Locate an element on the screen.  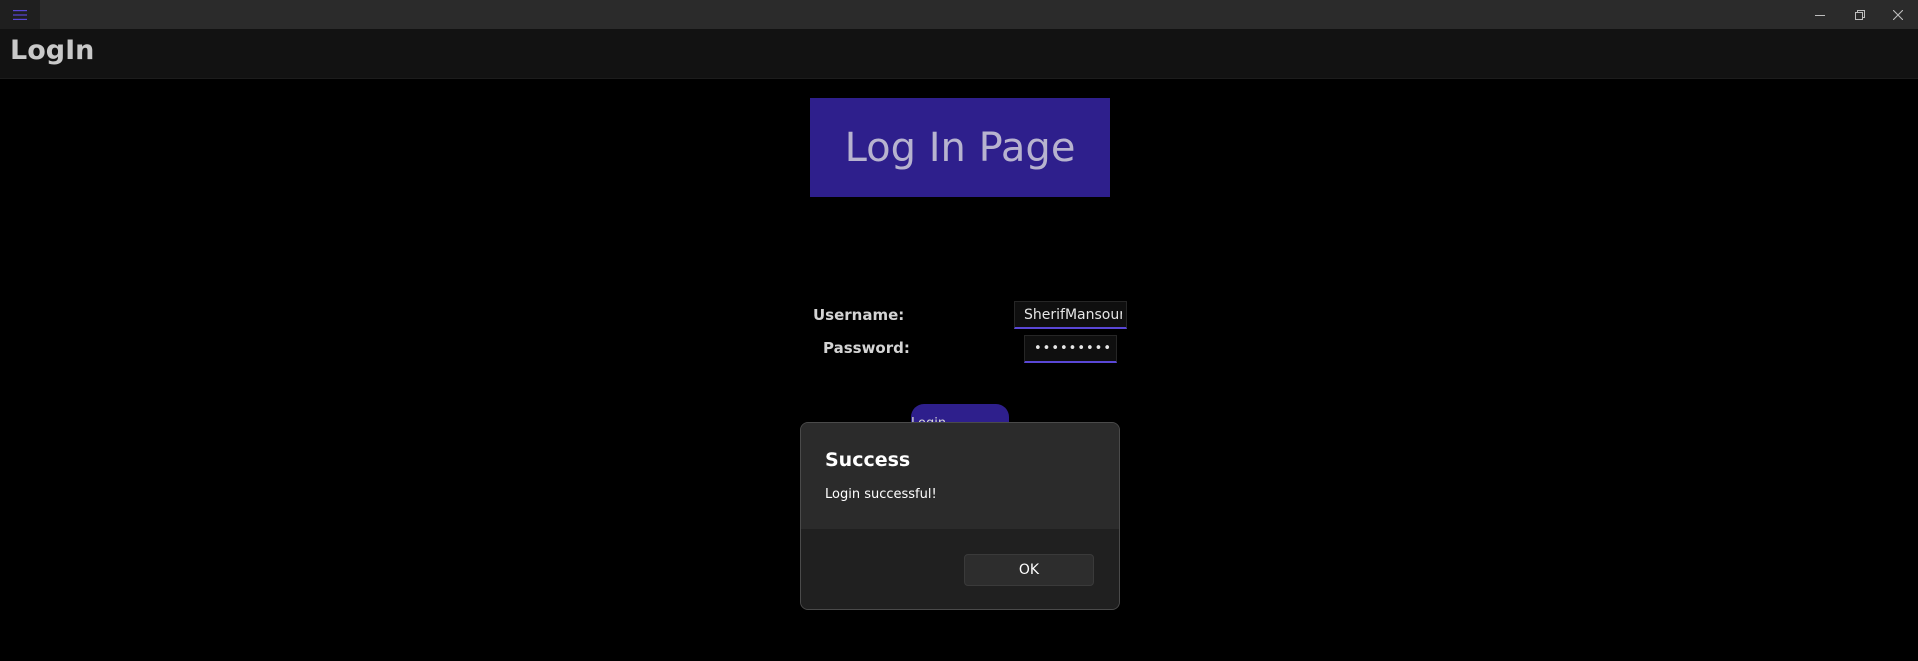
dialog-message: Login successful! is located at coordinates (881, 494).